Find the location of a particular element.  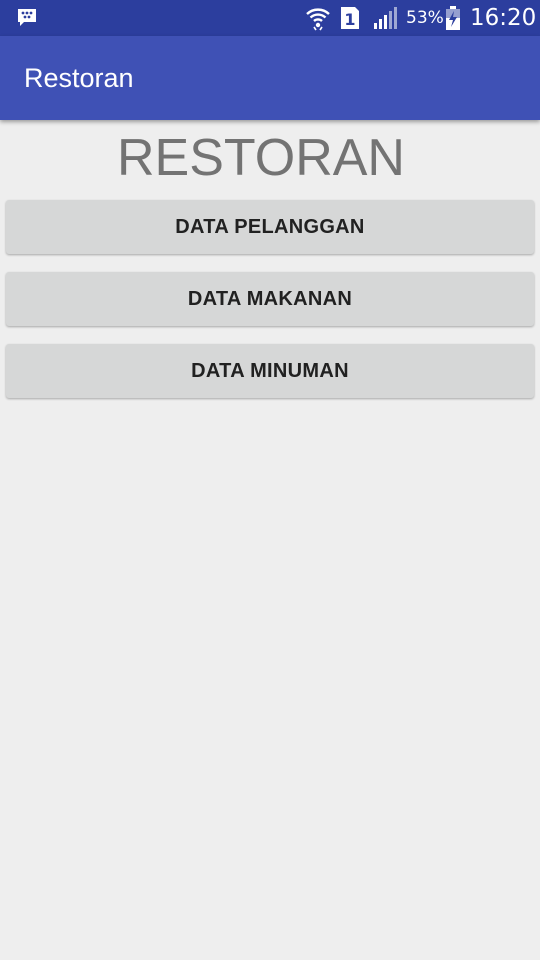

wifi-icon is located at coordinates (318, 19).